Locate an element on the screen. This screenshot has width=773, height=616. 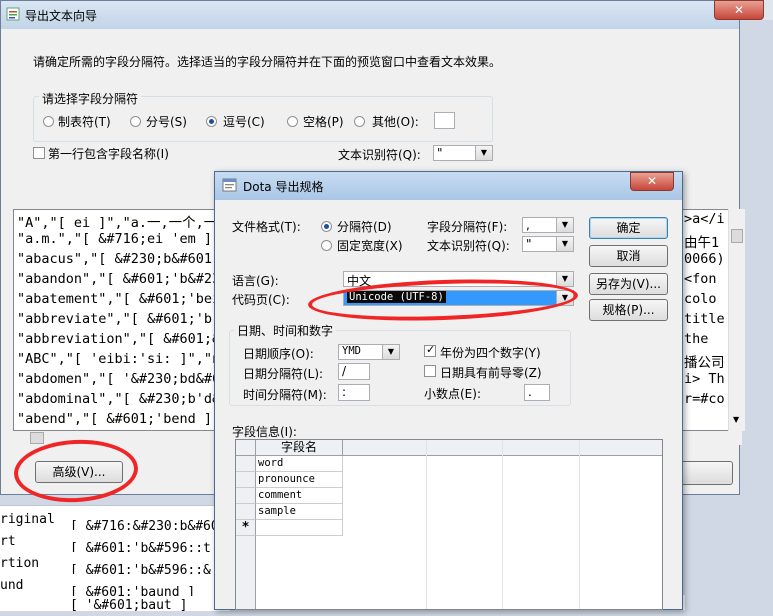
radio-other is located at coordinates (359, 121).